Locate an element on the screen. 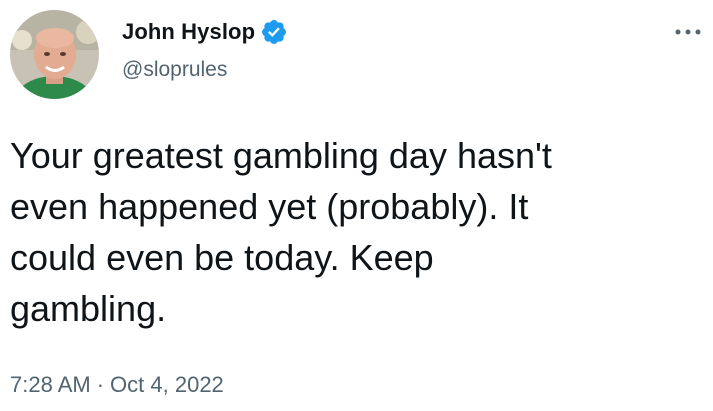 The image size is (713, 411). avatar-image is located at coordinates (54, 54).